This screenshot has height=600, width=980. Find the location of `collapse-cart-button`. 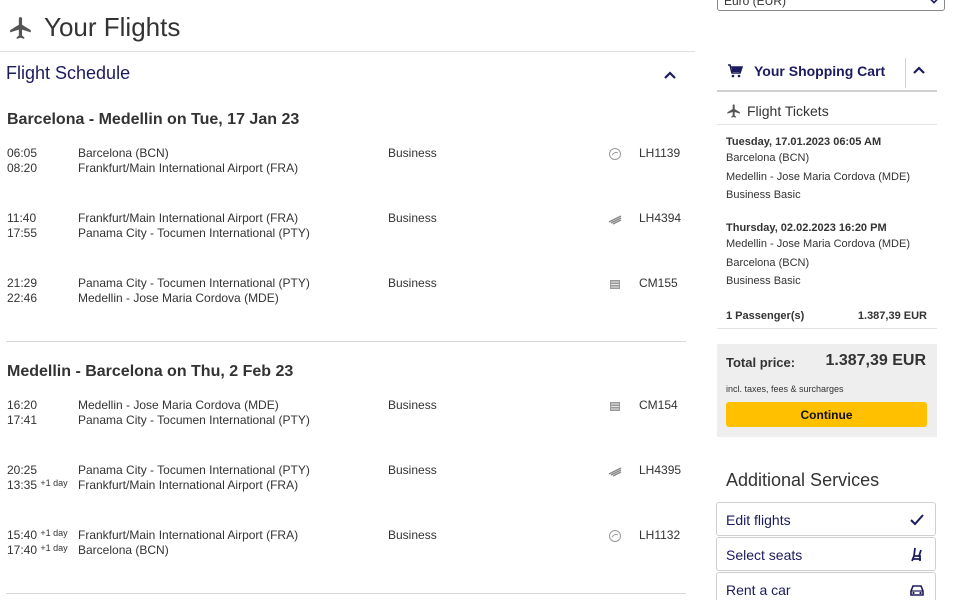

collapse-cart-button is located at coordinates (921, 72).